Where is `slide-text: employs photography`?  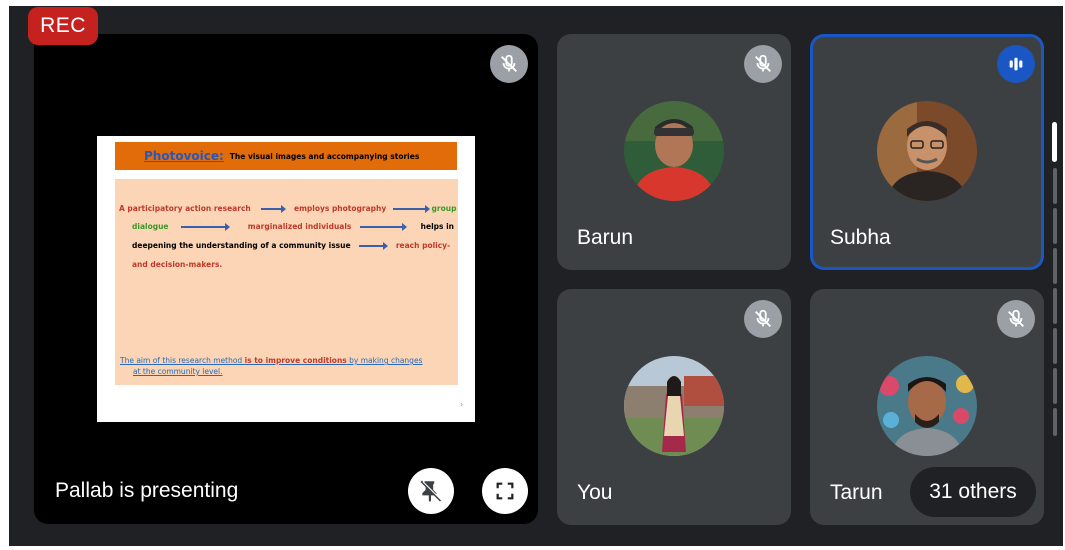 slide-text: employs photography is located at coordinates (340, 208).